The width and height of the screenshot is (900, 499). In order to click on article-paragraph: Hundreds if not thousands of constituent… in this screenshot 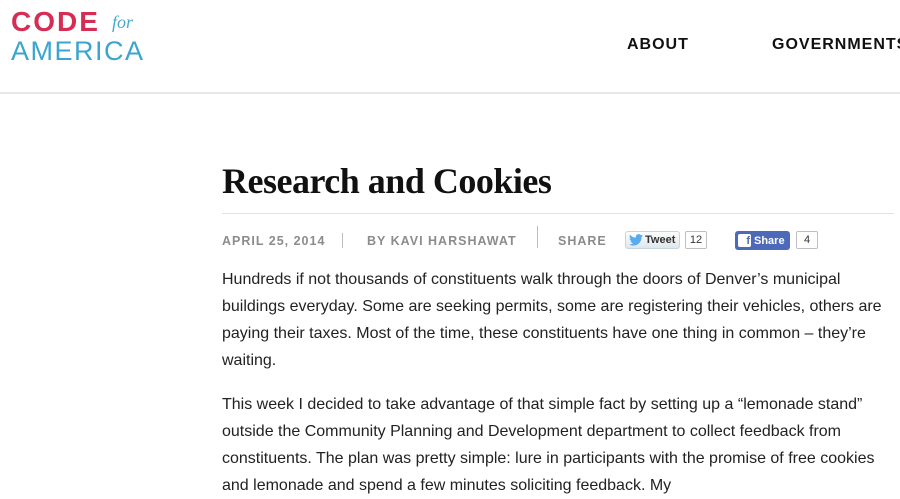, I will do `click(552, 320)`.